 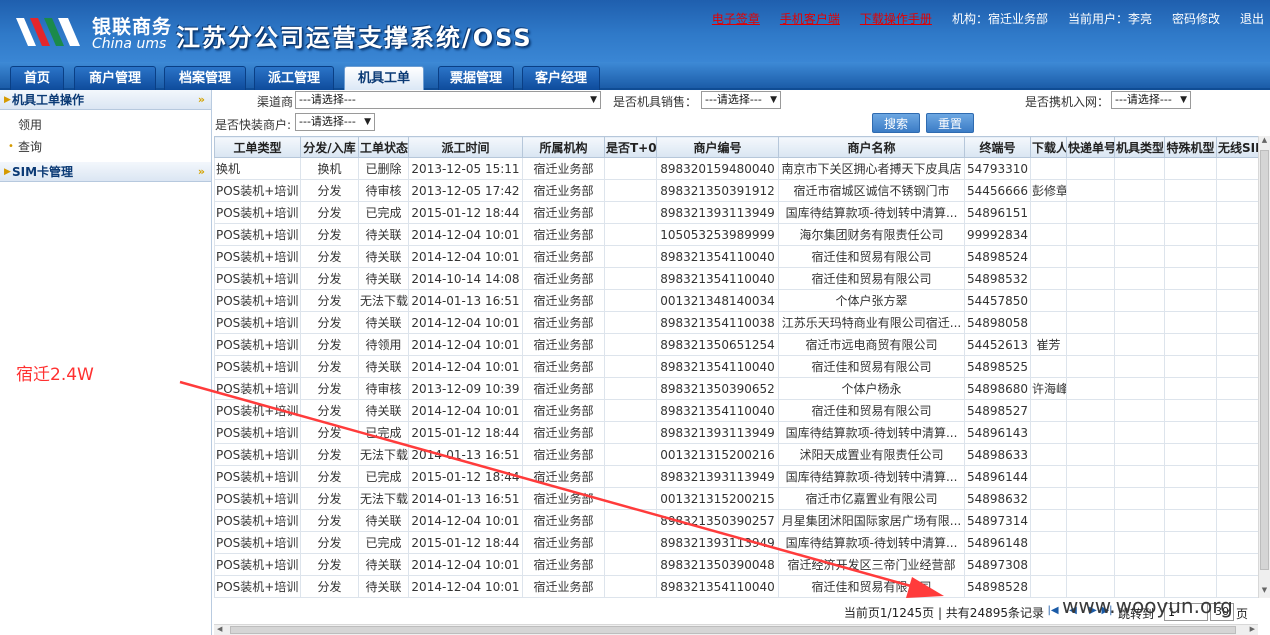 What do you see at coordinates (465, 147) in the screenshot?
I see `column-header: 派工时间` at bounding box center [465, 147].